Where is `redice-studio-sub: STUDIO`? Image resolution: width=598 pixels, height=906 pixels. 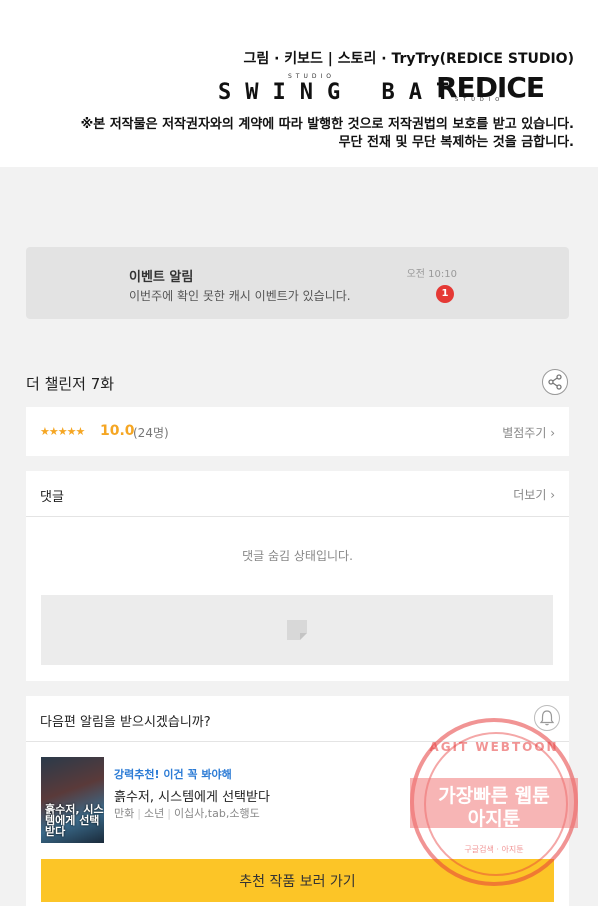
redice-studio-sub: STUDIO is located at coordinates (480, 100).